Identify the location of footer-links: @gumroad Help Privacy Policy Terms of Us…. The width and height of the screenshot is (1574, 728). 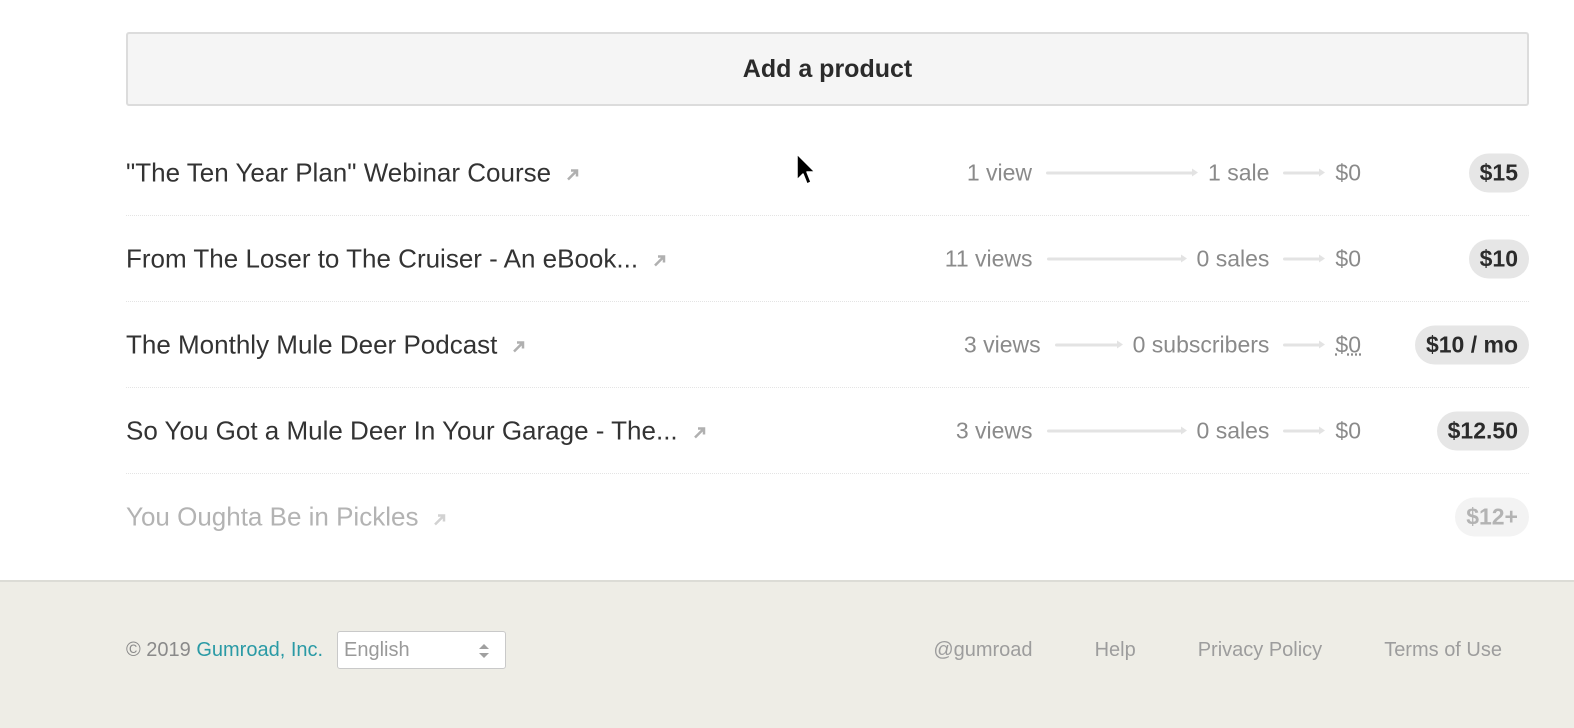
(1186, 650).